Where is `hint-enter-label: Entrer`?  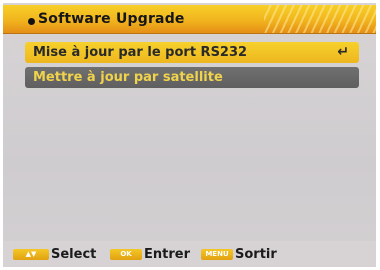 hint-enter-label: Entrer is located at coordinates (167, 254).